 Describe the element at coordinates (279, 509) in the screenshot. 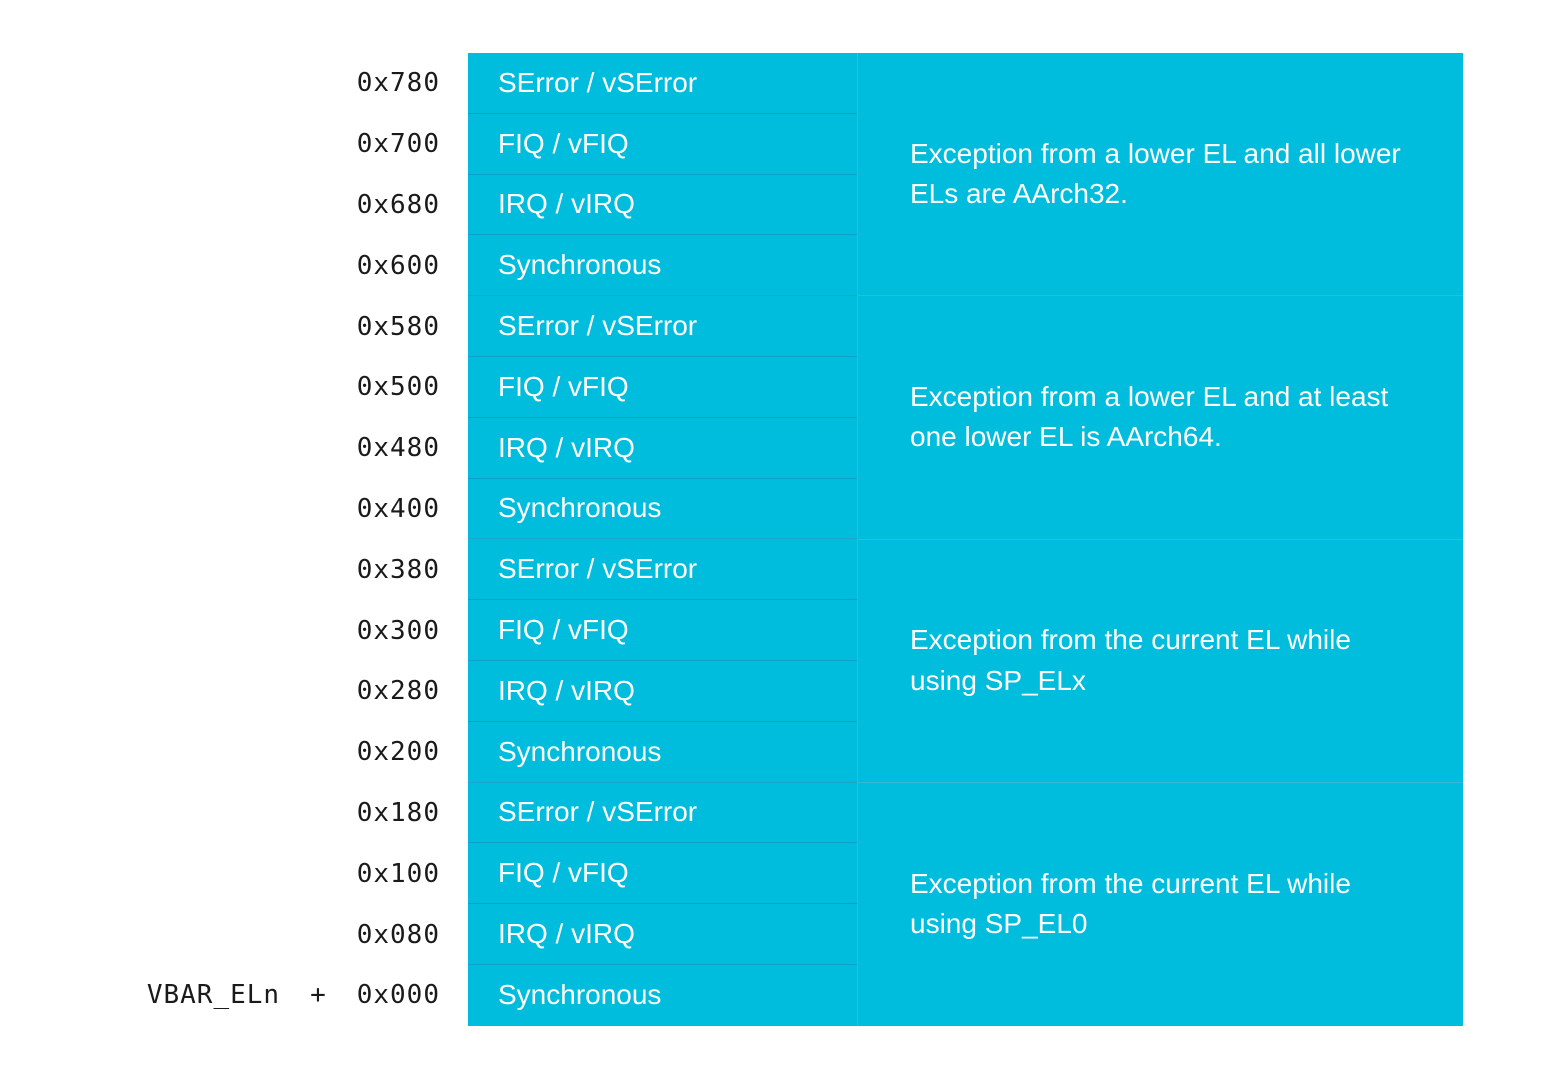

I see `offset-row: 0x400` at that location.